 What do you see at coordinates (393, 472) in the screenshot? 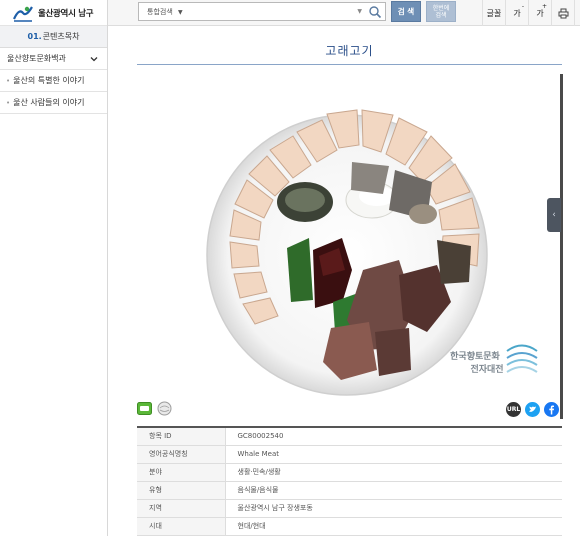
I see `row-value: 생활·민속/생활` at bounding box center [393, 472].